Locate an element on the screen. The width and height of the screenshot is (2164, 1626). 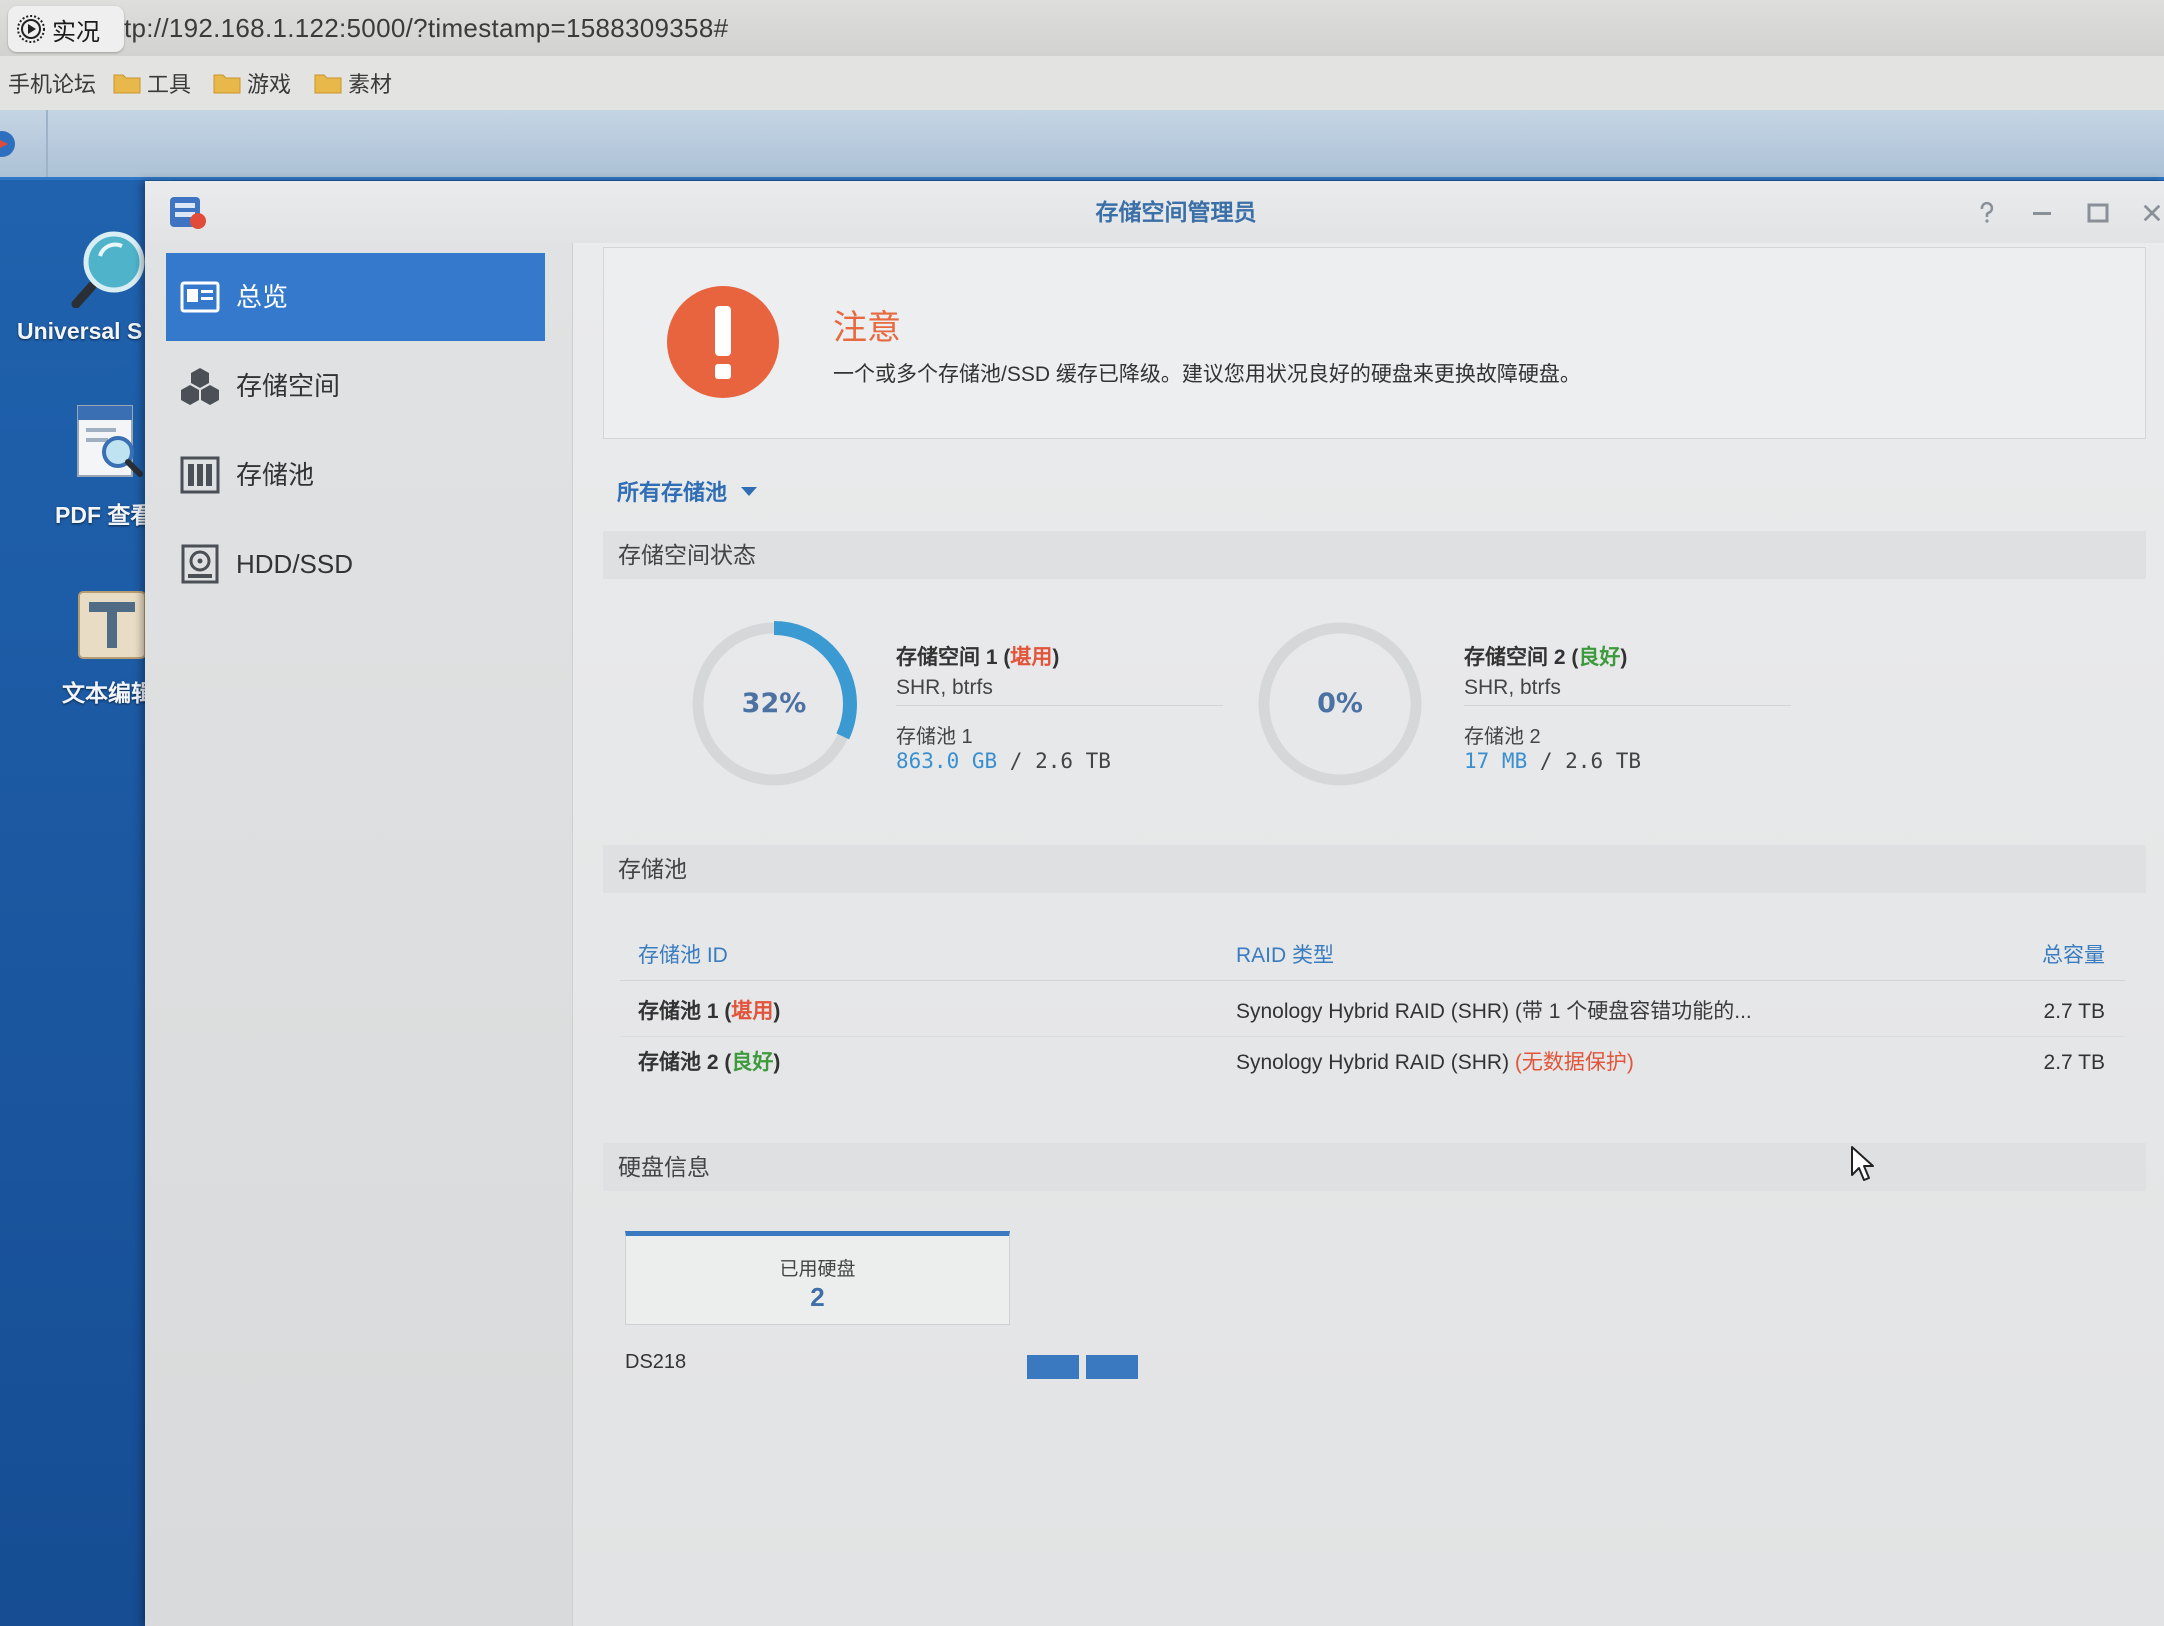
alert-title: 注意 is located at coordinates (867, 328).